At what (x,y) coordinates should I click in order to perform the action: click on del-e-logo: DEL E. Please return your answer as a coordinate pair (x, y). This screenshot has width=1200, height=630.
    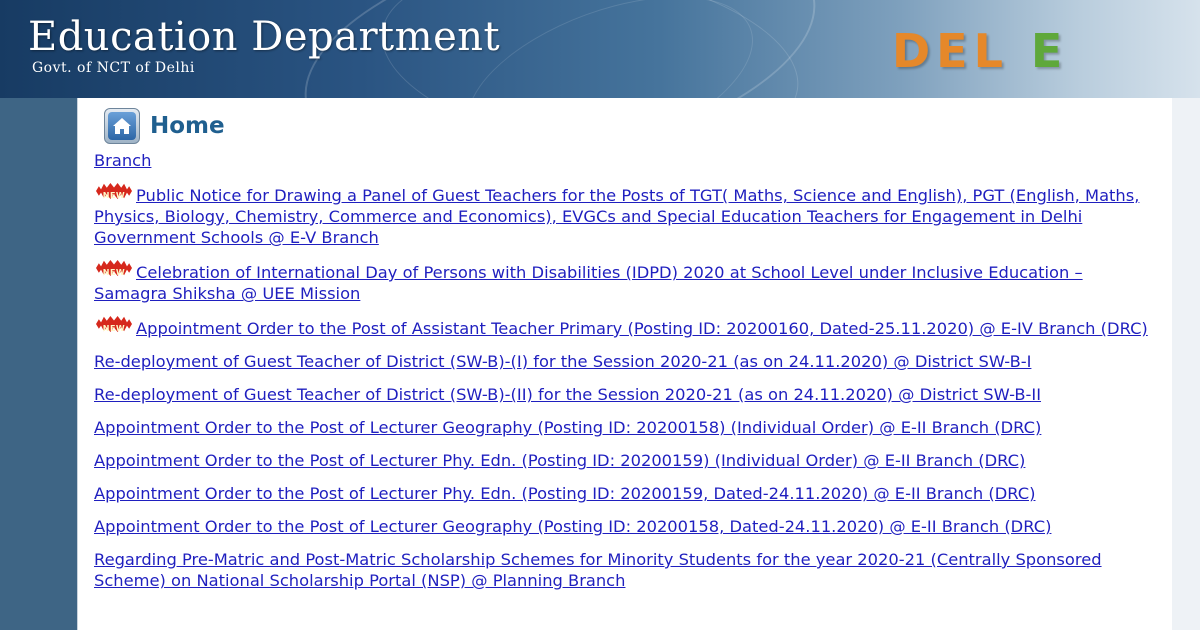
    Looking at the image, I should click on (980, 51).